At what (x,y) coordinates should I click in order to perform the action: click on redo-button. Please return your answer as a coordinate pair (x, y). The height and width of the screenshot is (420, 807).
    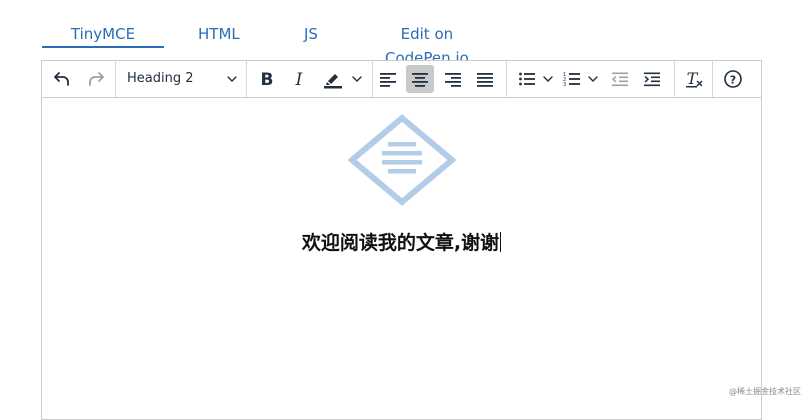
    Looking at the image, I should click on (96, 79).